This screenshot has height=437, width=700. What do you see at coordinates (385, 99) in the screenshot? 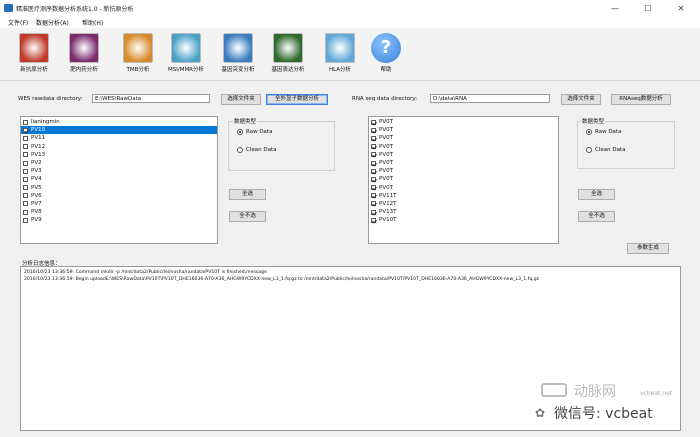
I see `rna-dir-label: RNA seq data directory:` at bounding box center [385, 99].